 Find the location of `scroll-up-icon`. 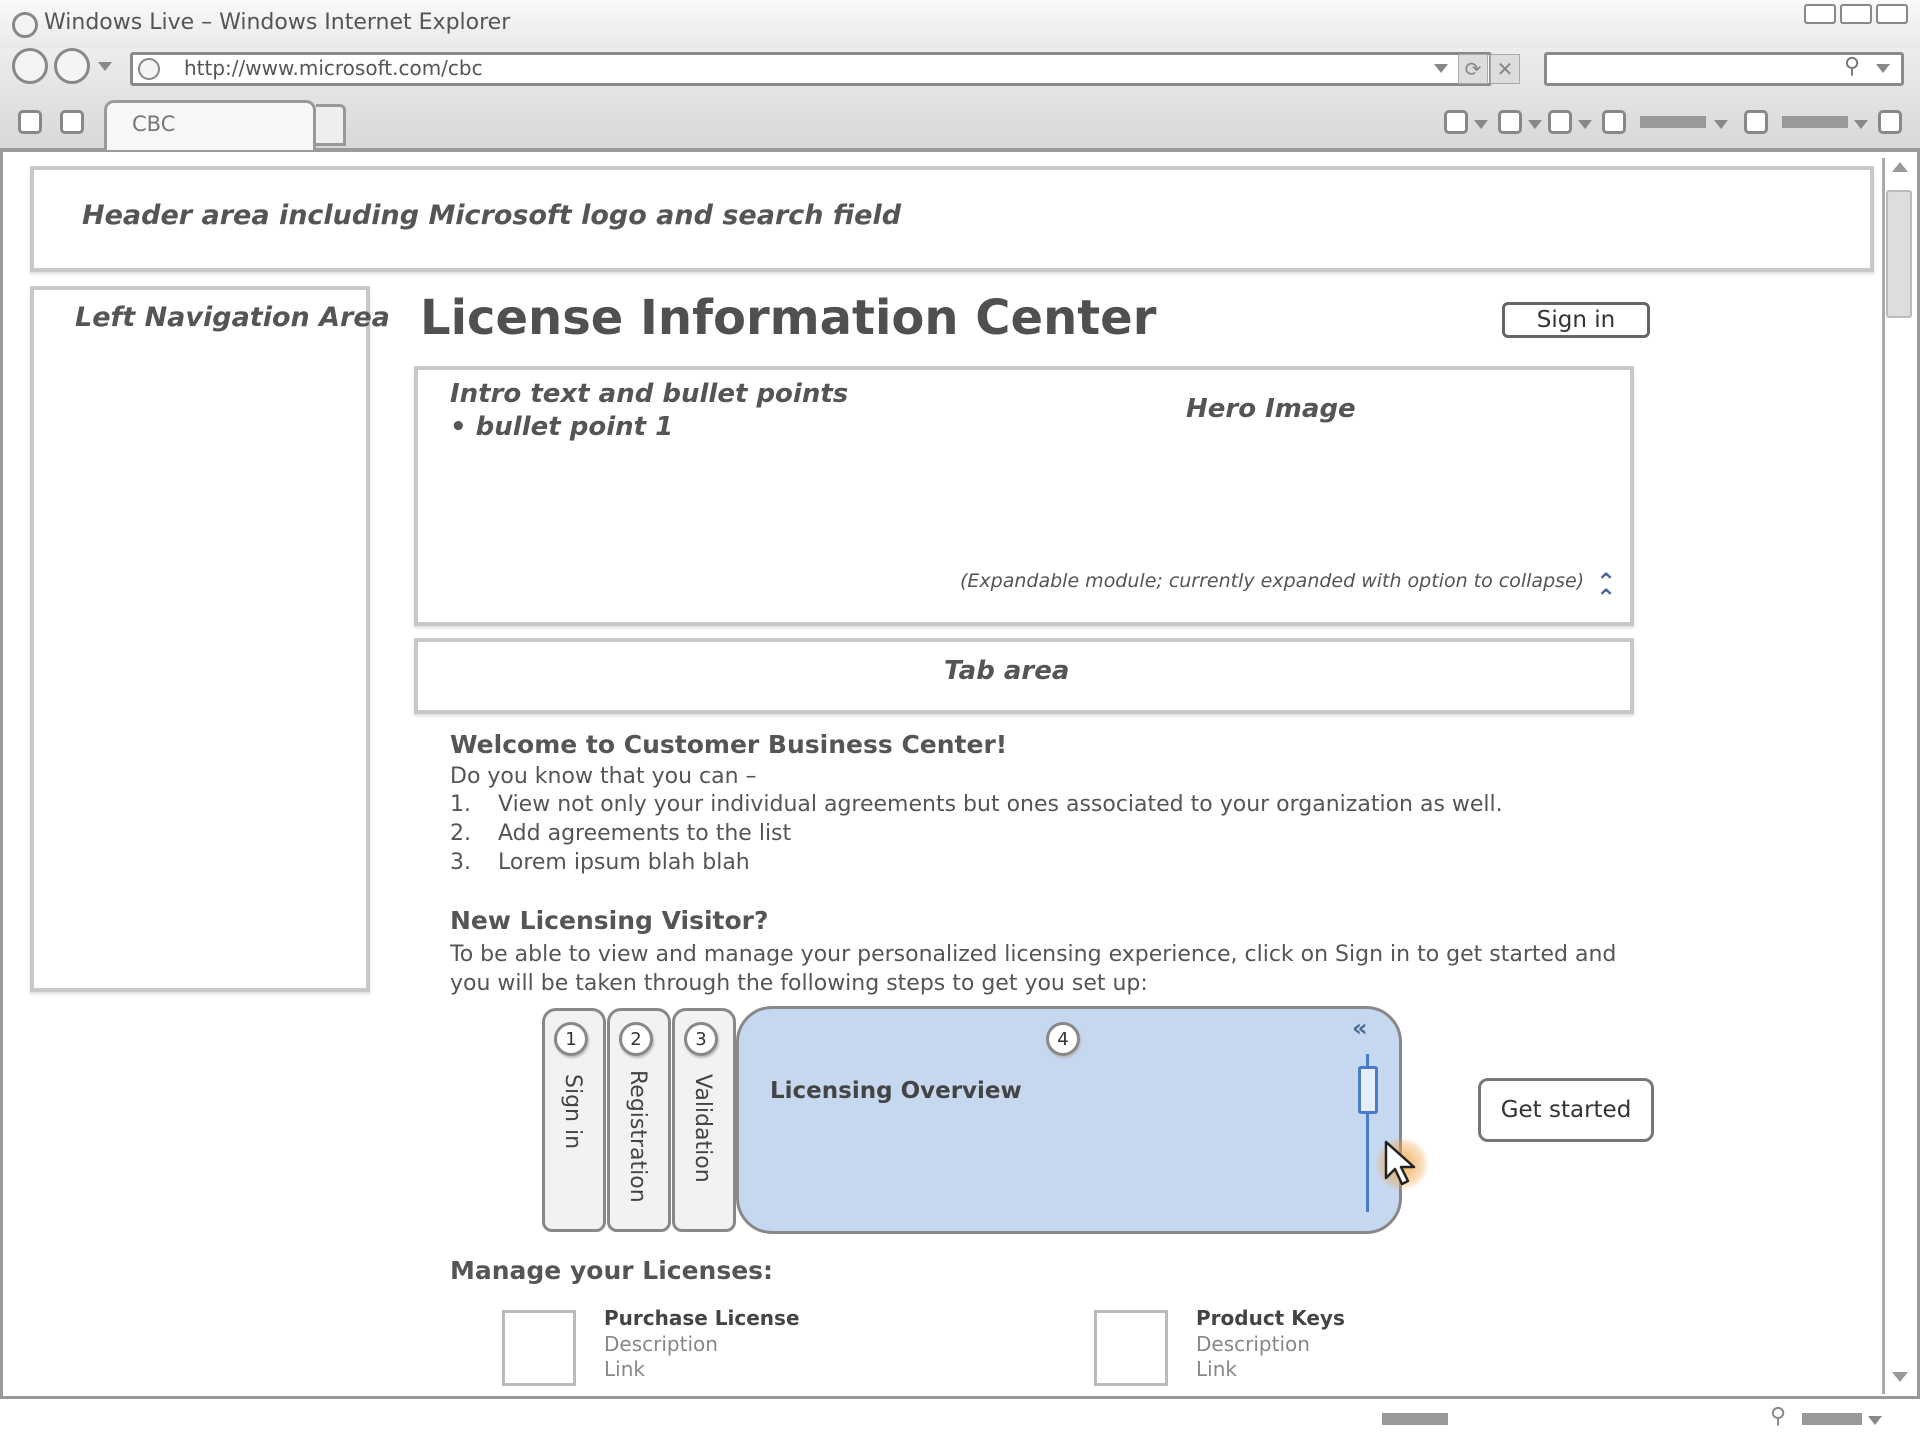

scroll-up-icon is located at coordinates (1900, 167).